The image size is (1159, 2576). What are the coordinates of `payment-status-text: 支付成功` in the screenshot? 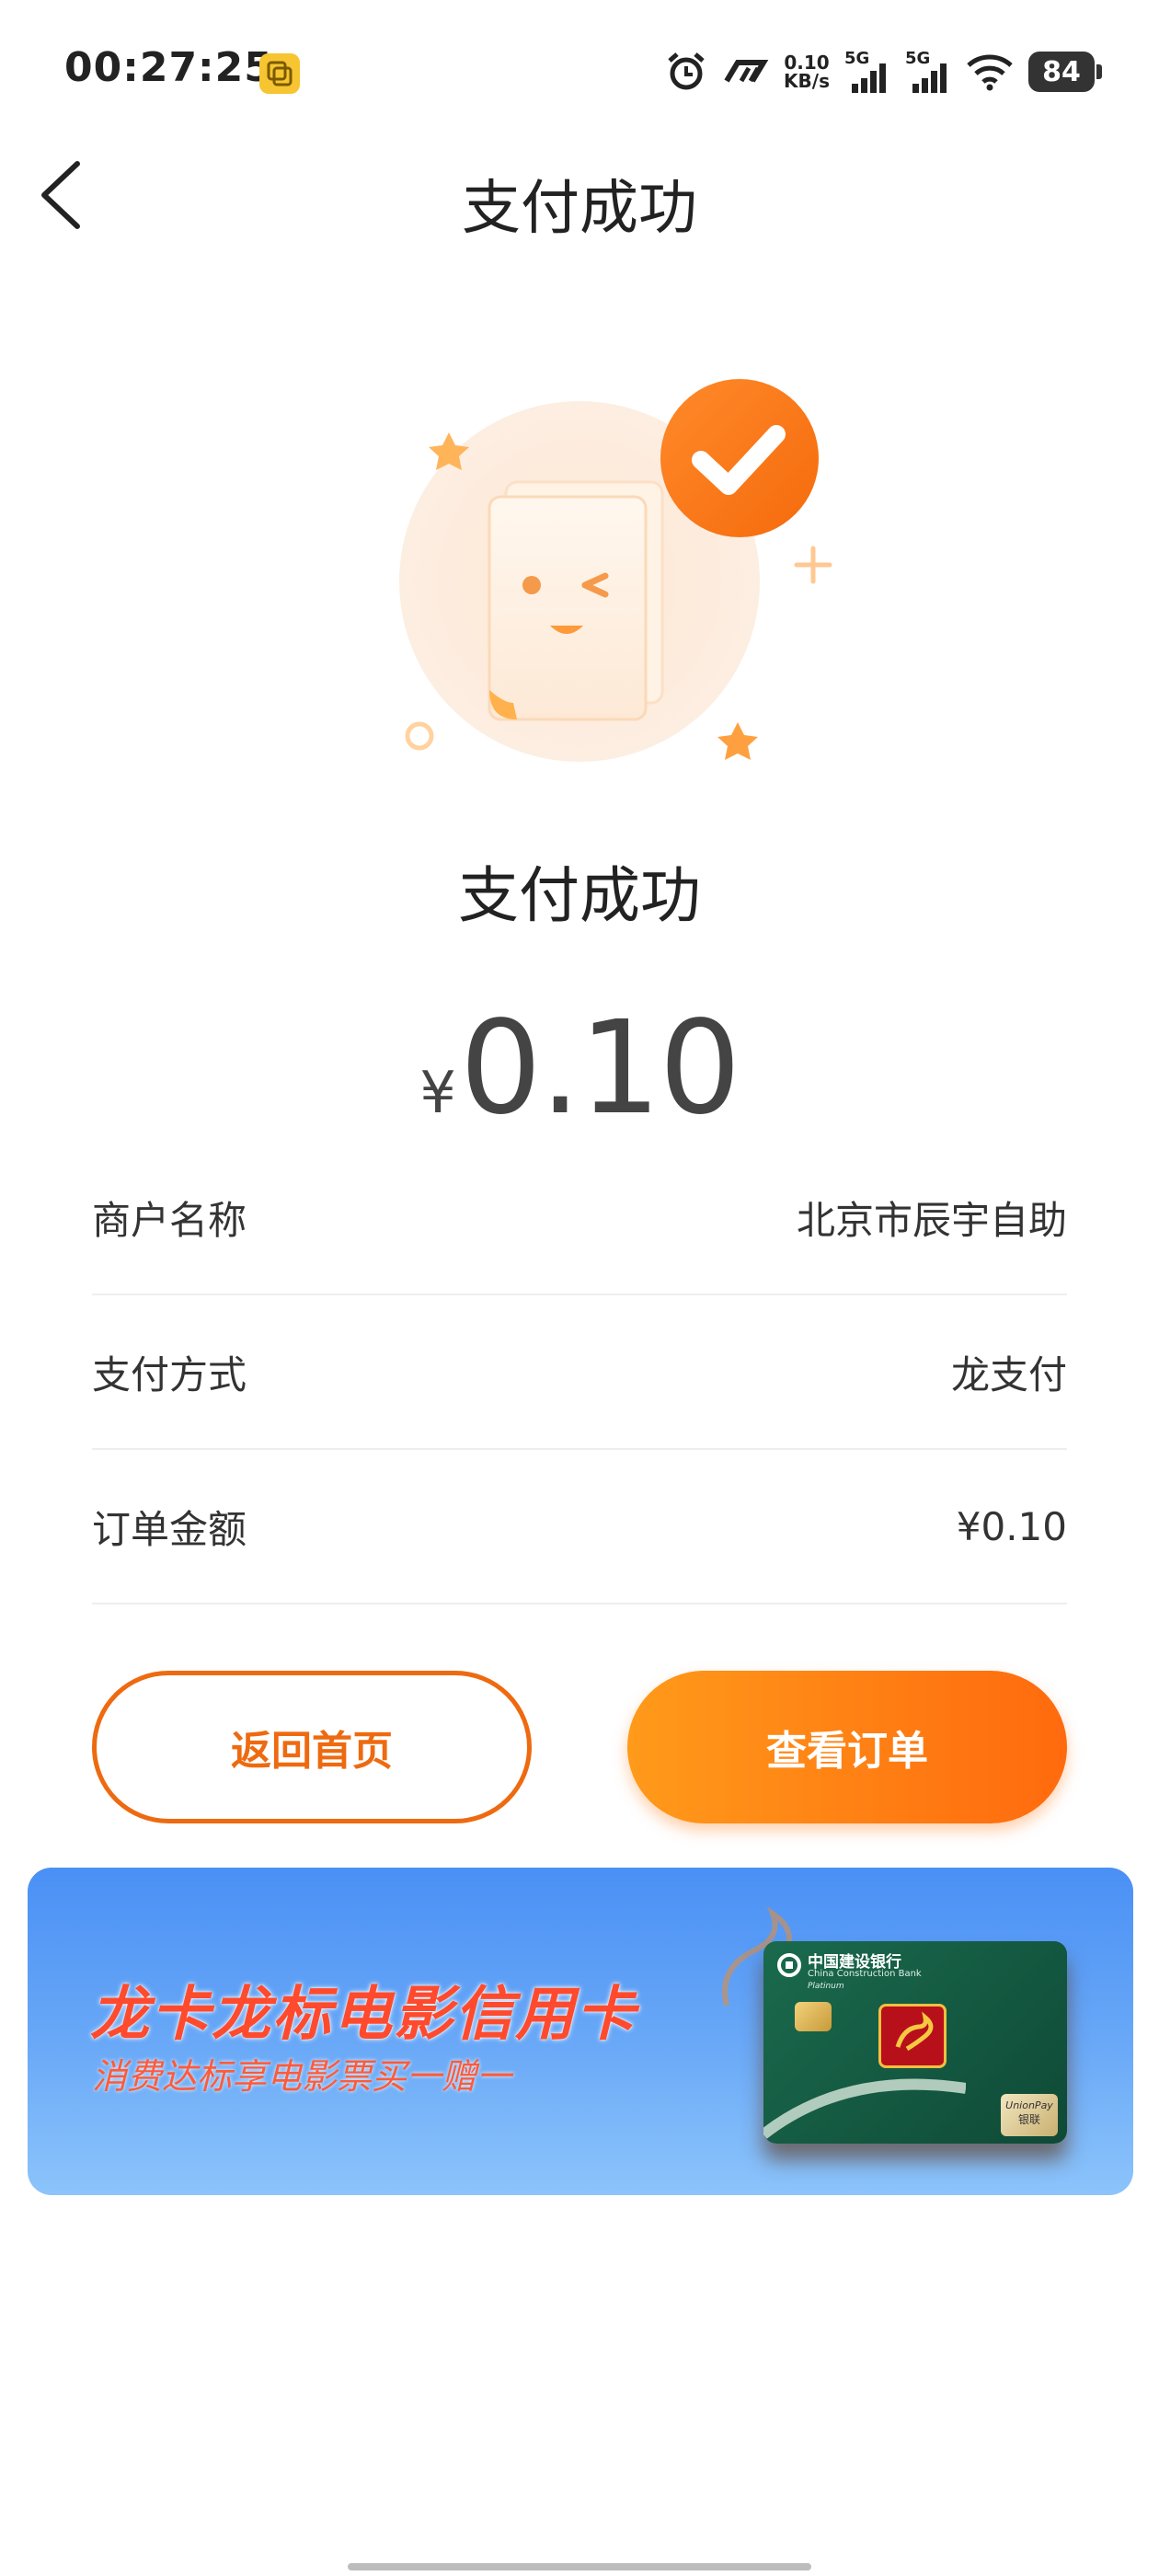 It's located at (579, 895).